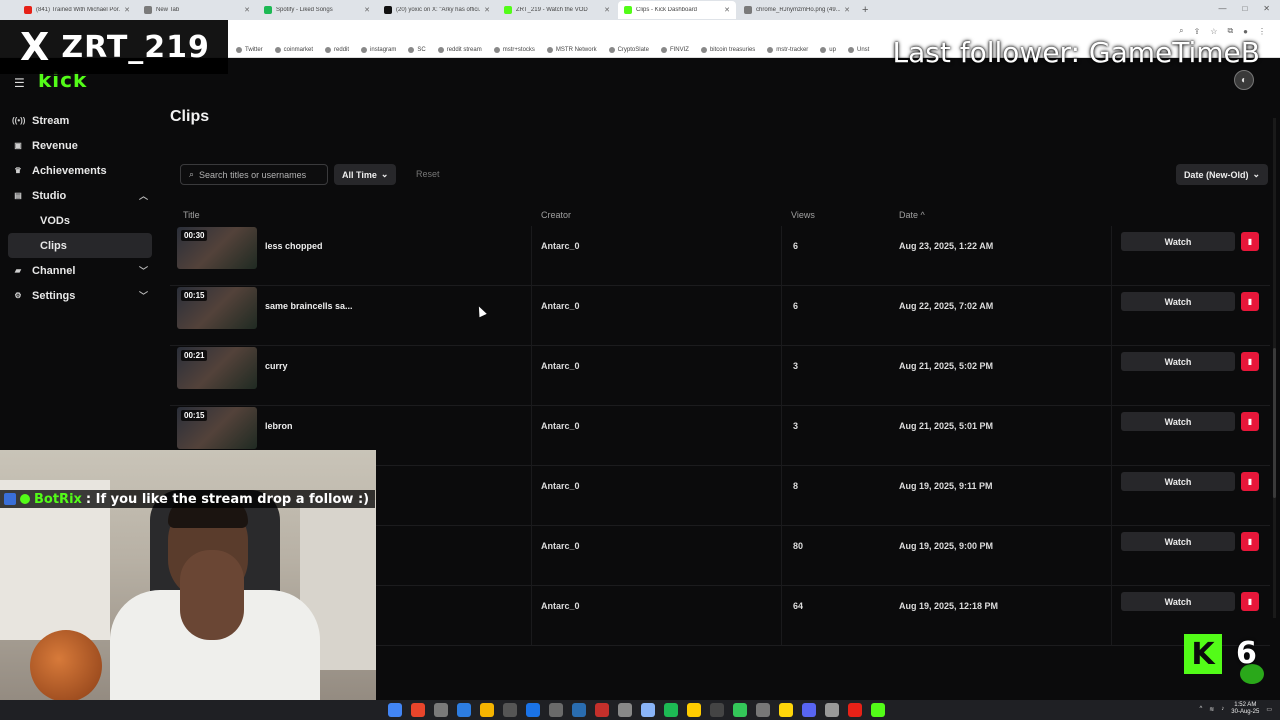 This screenshot has width=1280, height=720. What do you see at coordinates (1213, 31) in the screenshot?
I see `star-icon: ☆` at bounding box center [1213, 31].